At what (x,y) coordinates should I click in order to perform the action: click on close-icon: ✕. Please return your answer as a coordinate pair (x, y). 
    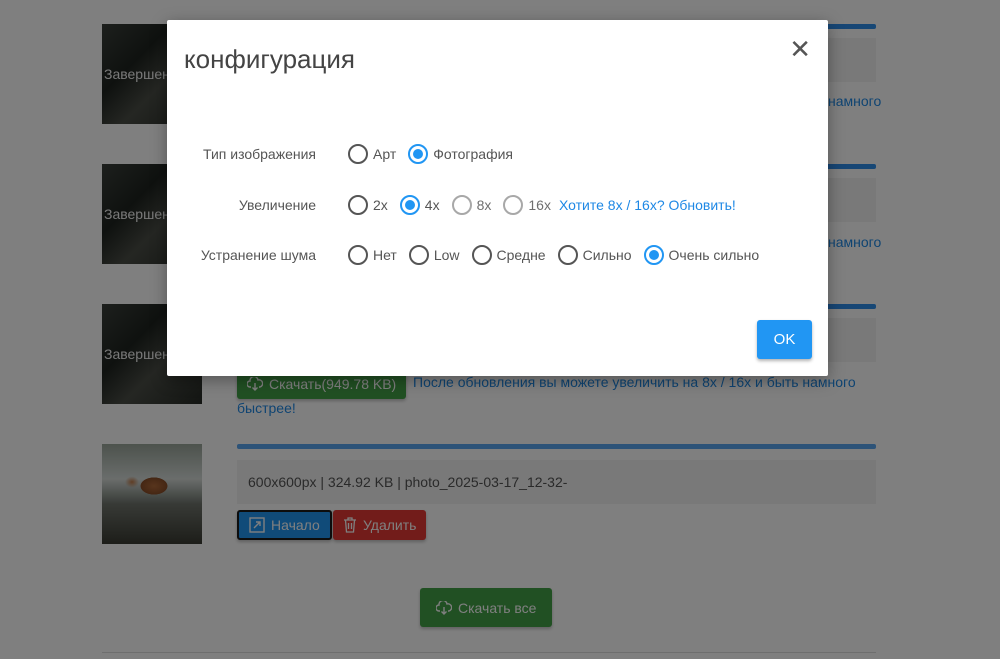
    Looking at the image, I should click on (800, 49).